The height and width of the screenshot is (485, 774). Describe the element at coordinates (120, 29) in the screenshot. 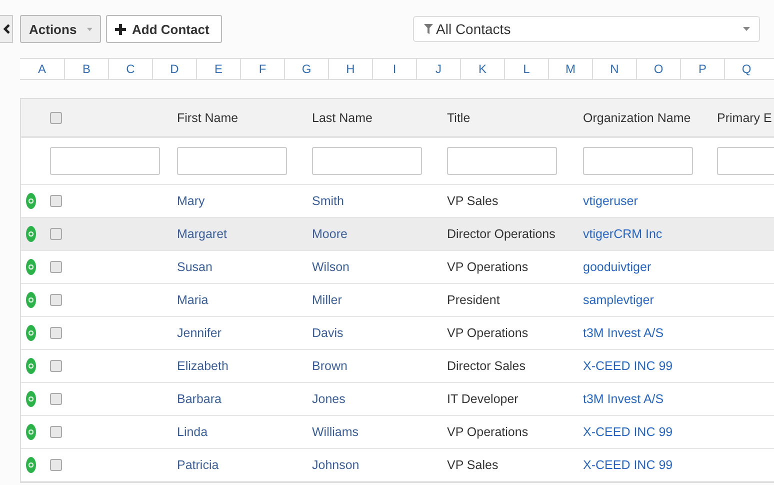

I see `plus-icon` at that location.